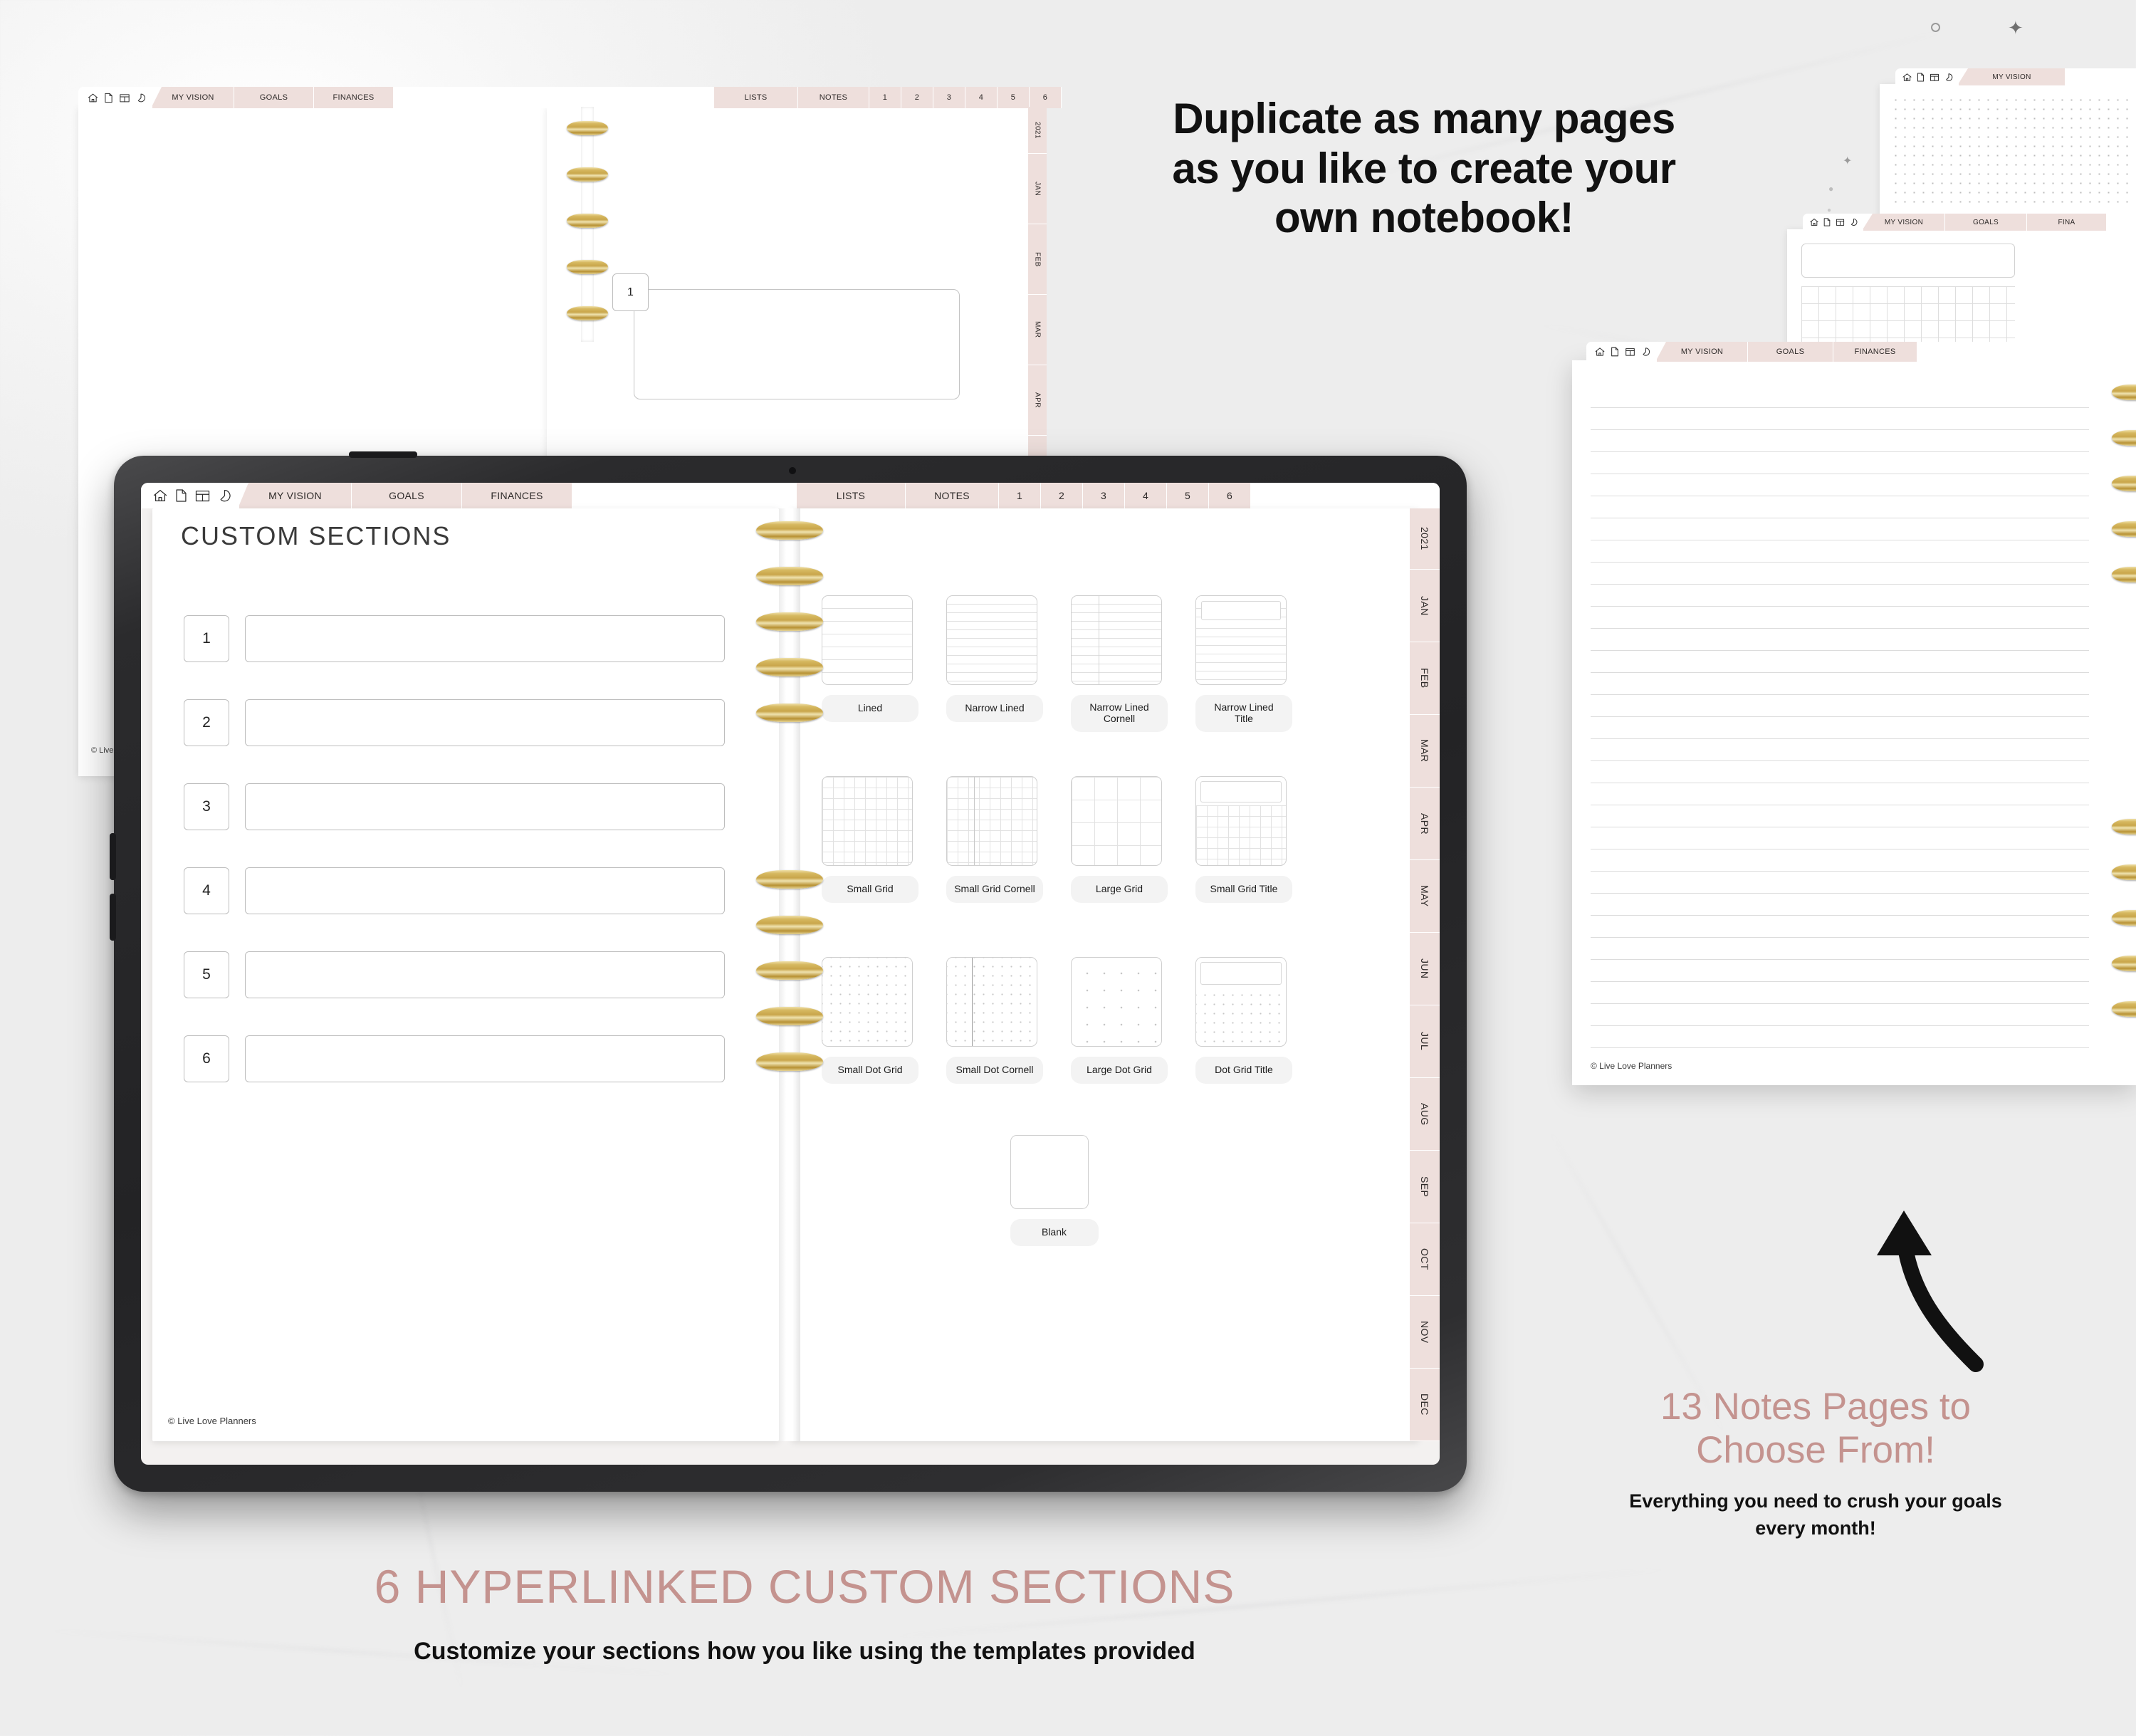 The image size is (2136, 1736). What do you see at coordinates (995, 1070) in the screenshot?
I see `template-label: Small Dot Cornell` at bounding box center [995, 1070].